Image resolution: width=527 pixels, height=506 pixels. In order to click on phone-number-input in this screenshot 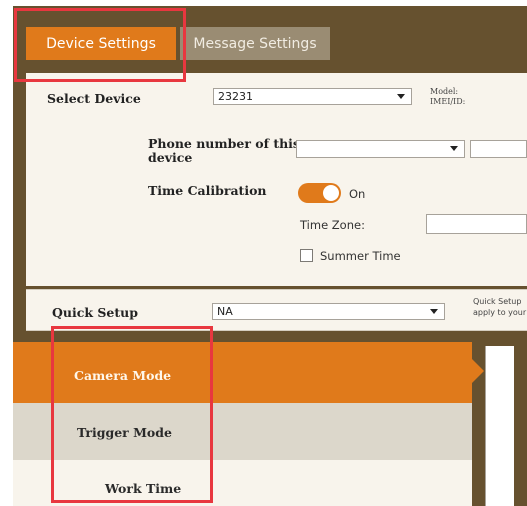, I will do `click(498, 149)`.